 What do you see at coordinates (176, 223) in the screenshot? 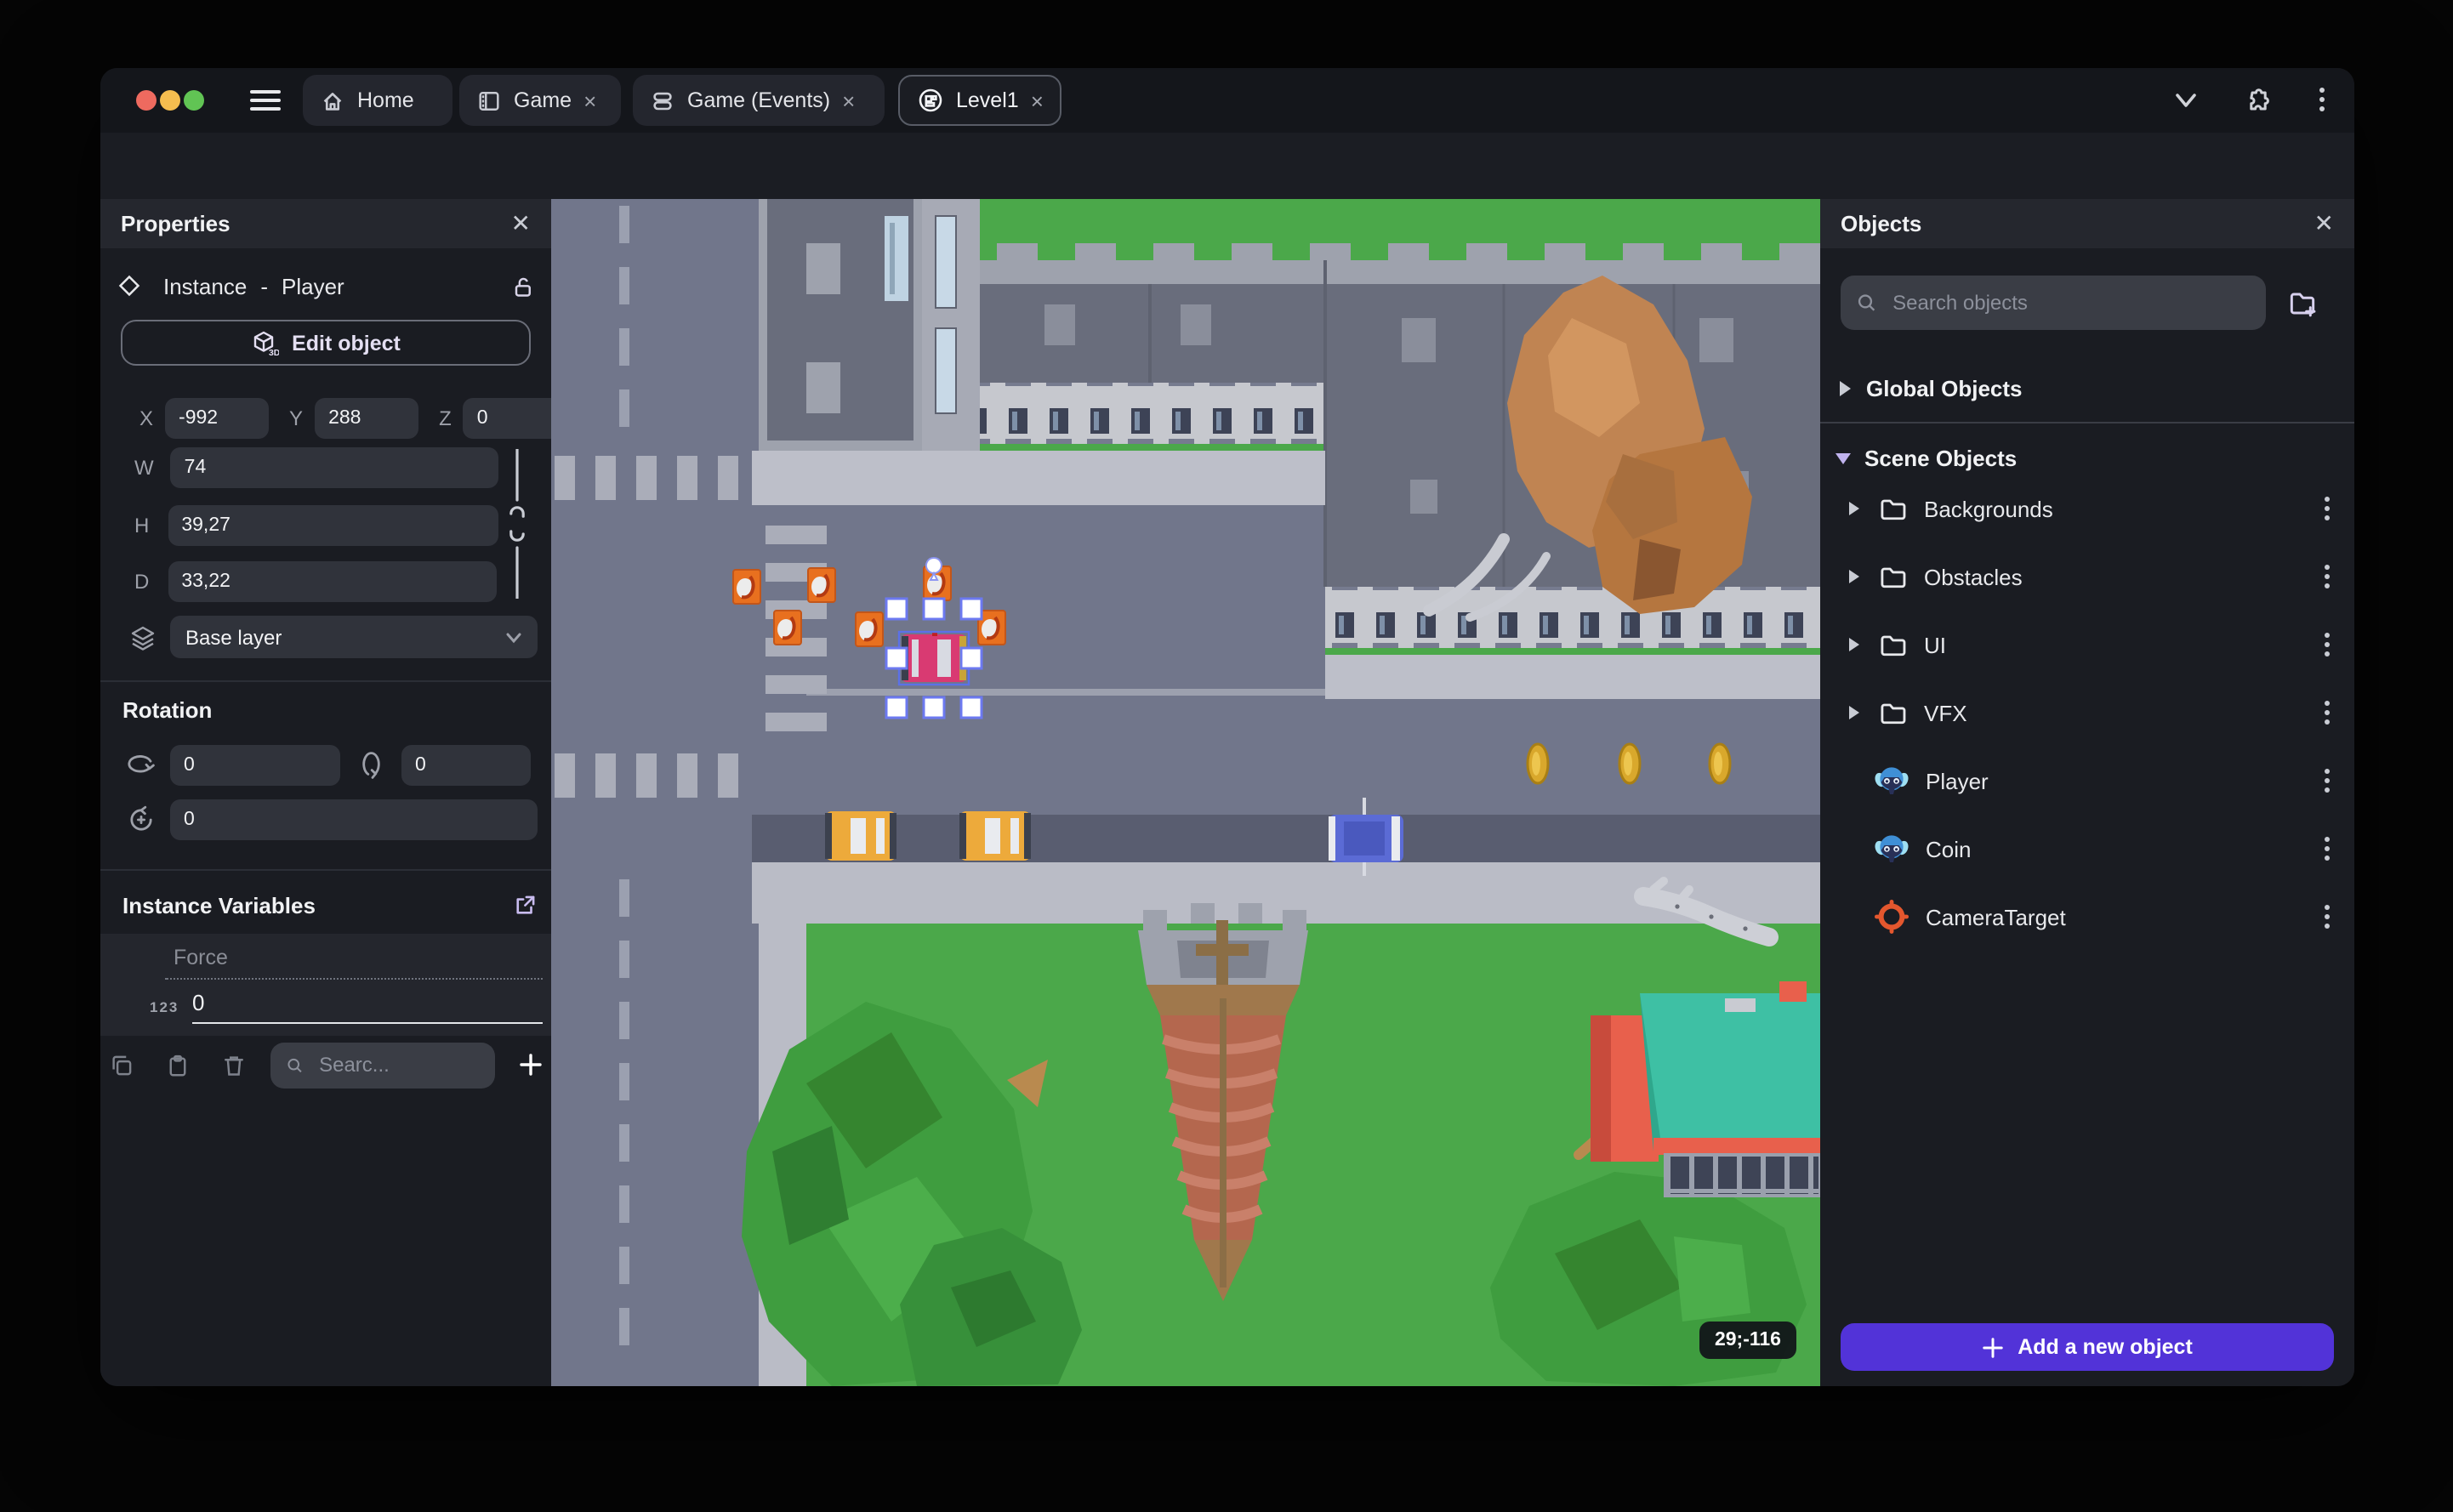
I see `properties-panel-title: Properties` at bounding box center [176, 223].